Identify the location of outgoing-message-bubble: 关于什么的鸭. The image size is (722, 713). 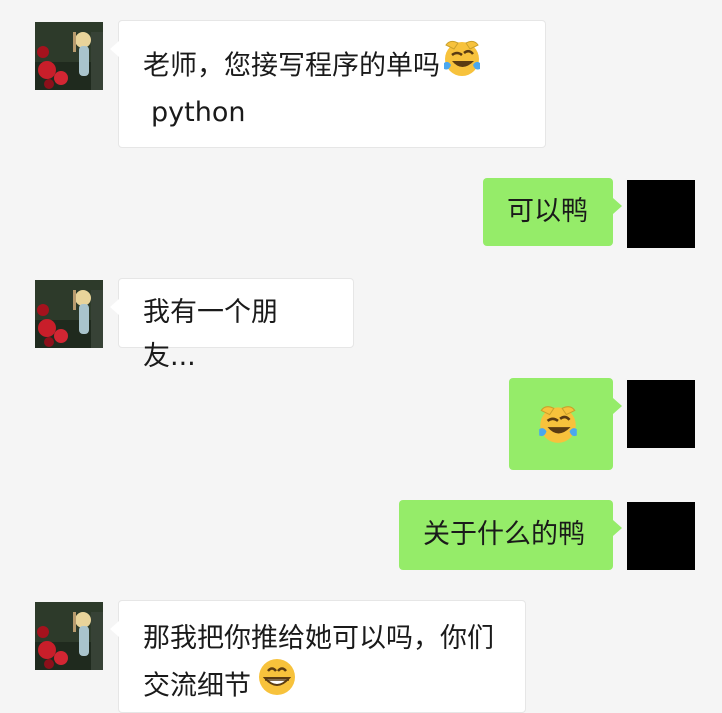
(510, 535).